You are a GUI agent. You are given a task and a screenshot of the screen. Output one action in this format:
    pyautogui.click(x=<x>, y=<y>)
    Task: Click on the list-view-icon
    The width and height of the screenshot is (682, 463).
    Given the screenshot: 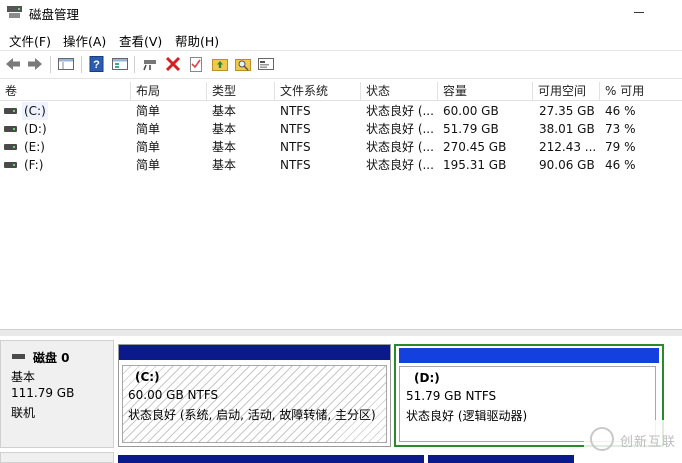 What is the action you would take?
    pyautogui.click(x=120, y=64)
    